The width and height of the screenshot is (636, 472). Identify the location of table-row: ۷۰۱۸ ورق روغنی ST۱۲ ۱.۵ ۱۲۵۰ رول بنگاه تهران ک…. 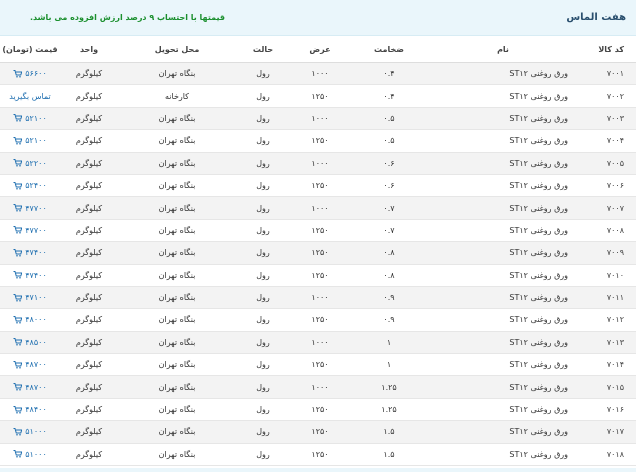
(318, 455).